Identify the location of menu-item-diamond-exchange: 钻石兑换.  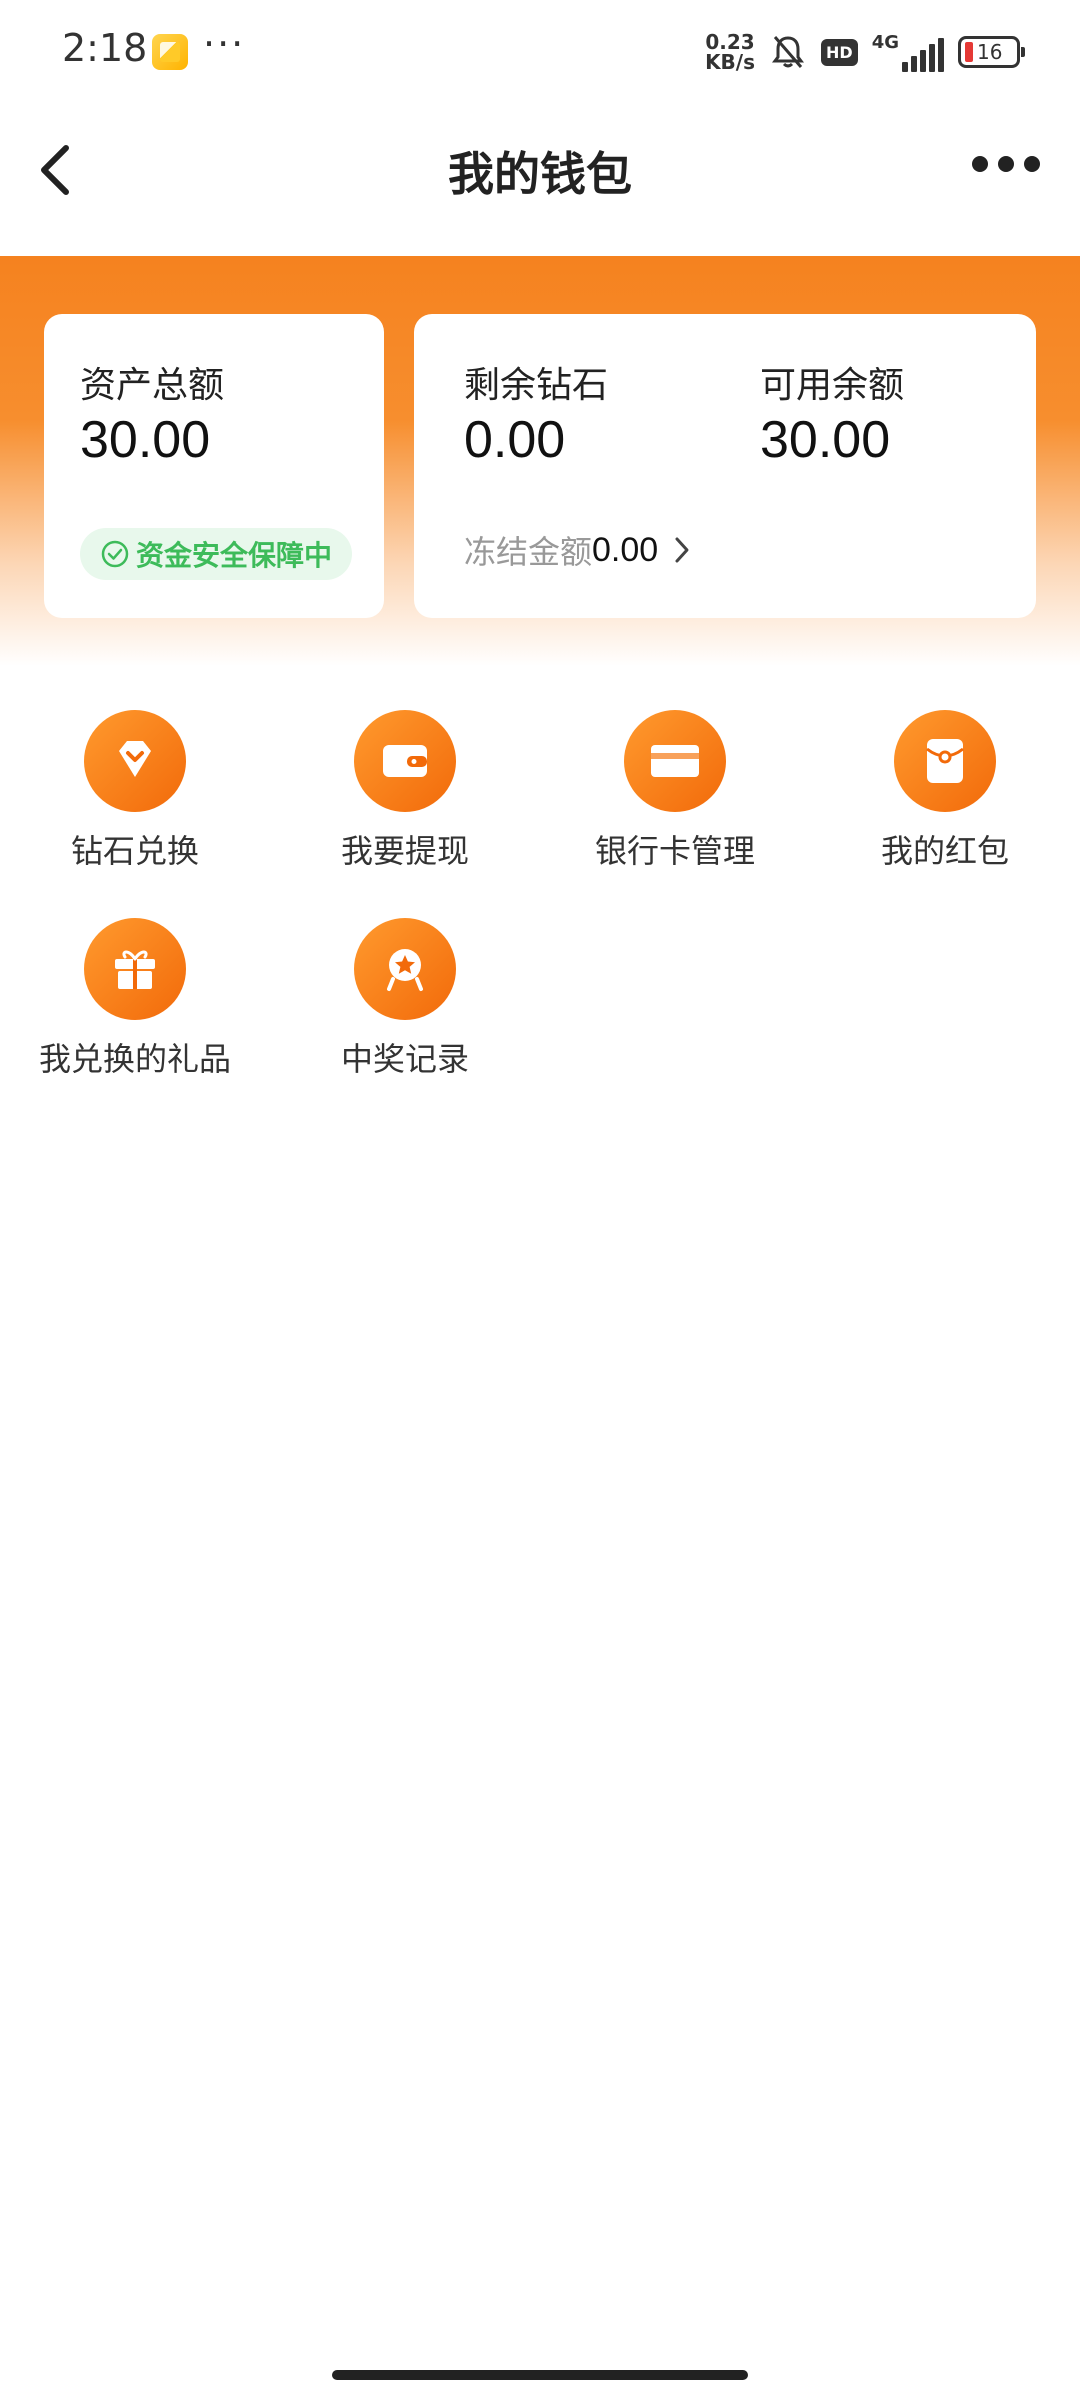
(135, 800).